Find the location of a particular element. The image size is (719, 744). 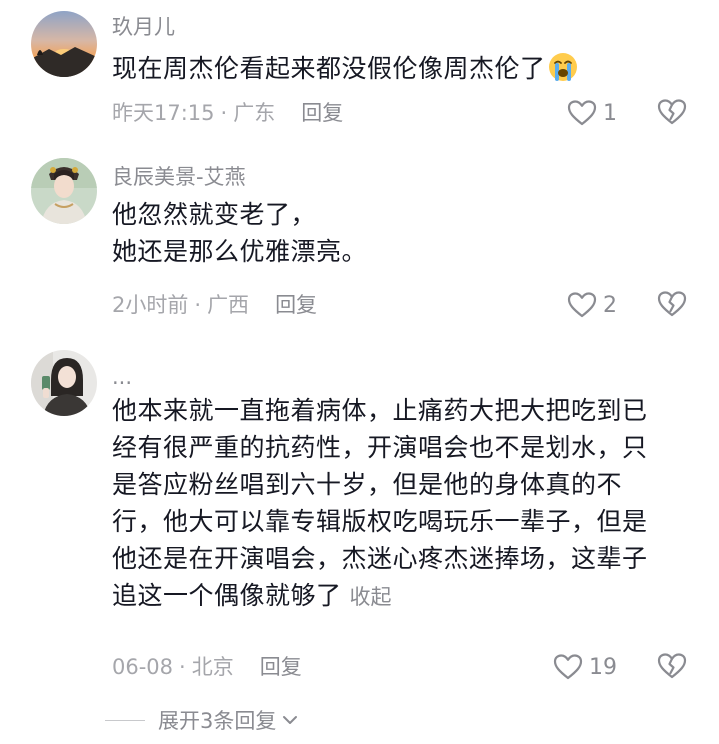

divider-line is located at coordinates (125, 720).